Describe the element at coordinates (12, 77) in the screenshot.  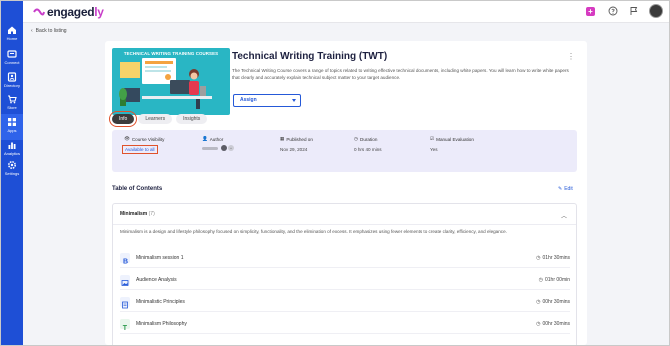
I see `directory-icon` at that location.